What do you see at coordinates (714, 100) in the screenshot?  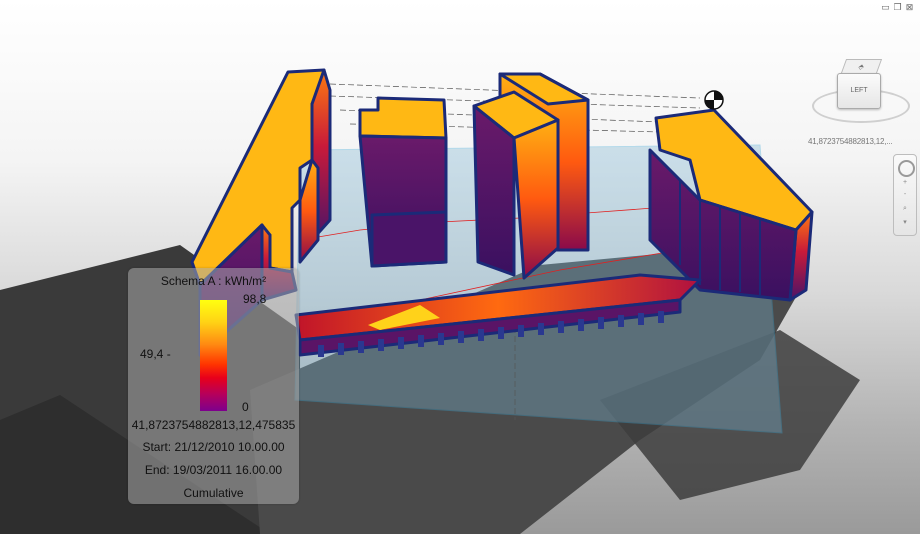 I see `sun-position-marker` at bounding box center [714, 100].